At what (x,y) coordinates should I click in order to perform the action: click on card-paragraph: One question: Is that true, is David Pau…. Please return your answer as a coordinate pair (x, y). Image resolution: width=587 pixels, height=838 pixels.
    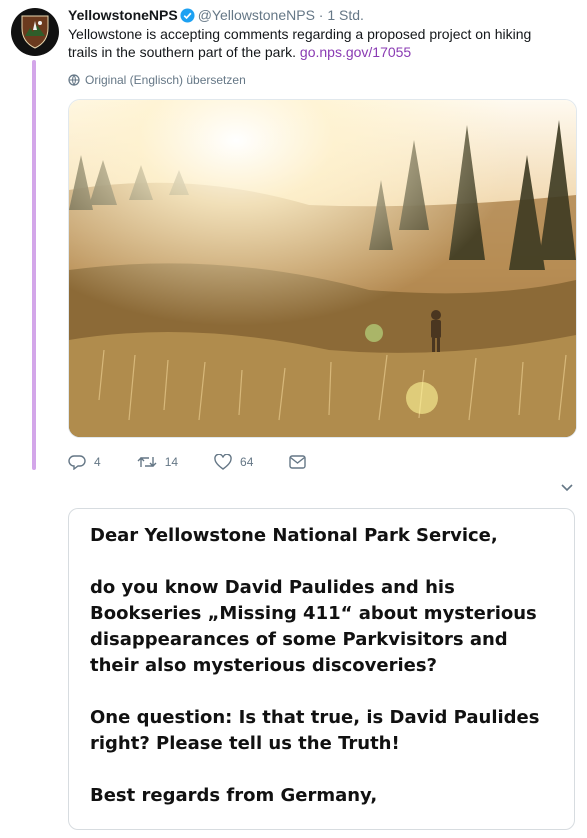
    Looking at the image, I should click on (315, 730).